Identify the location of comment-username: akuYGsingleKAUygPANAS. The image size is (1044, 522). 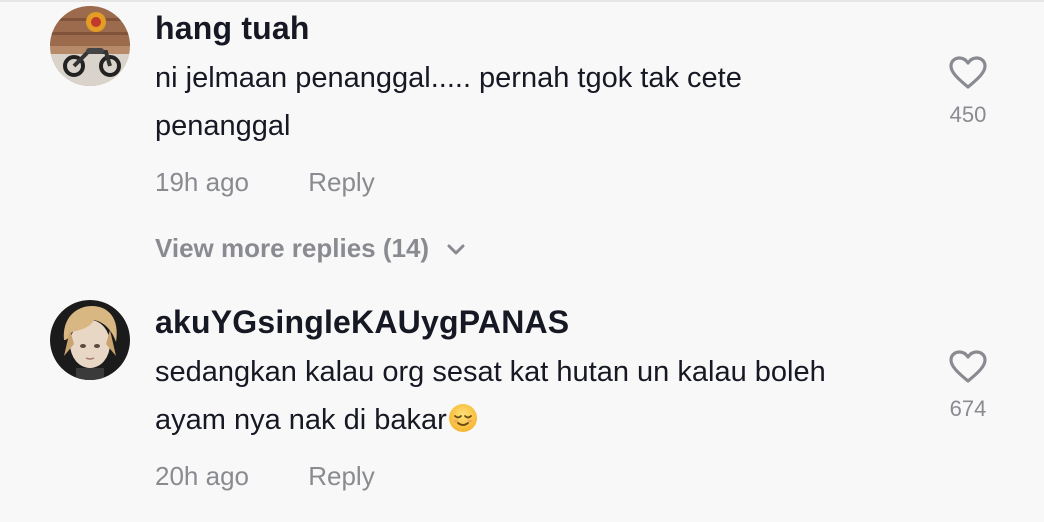
(535, 322).